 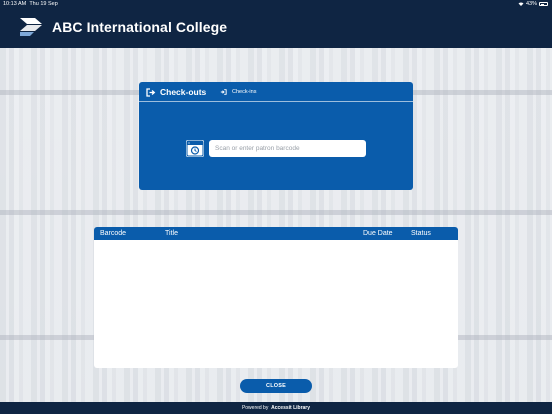 What do you see at coordinates (31, 27) in the screenshot?
I see `college-logo-icon` at bounding box center [31, 27].